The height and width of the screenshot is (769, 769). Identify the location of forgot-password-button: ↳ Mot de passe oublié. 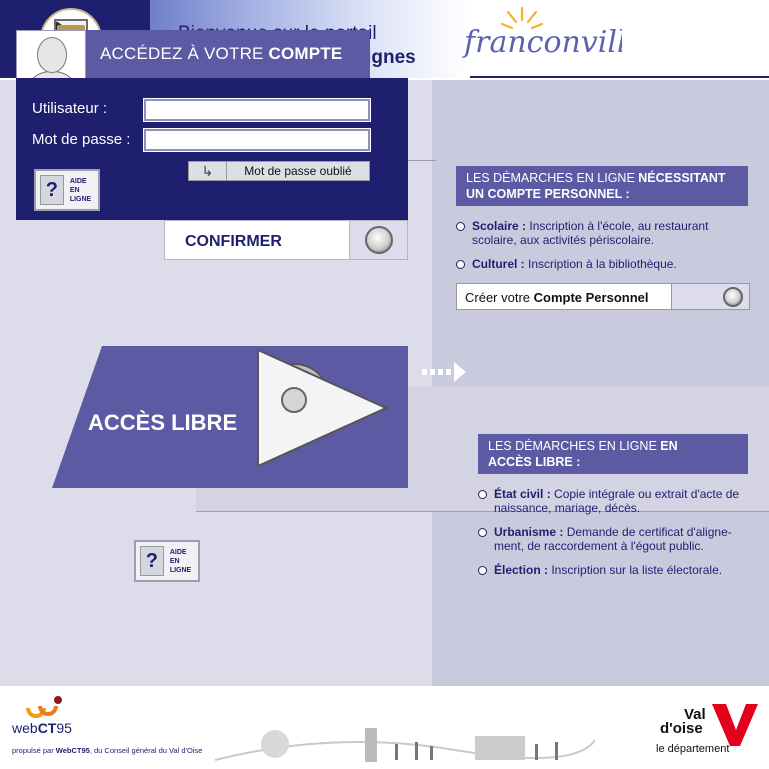
(279, 171).